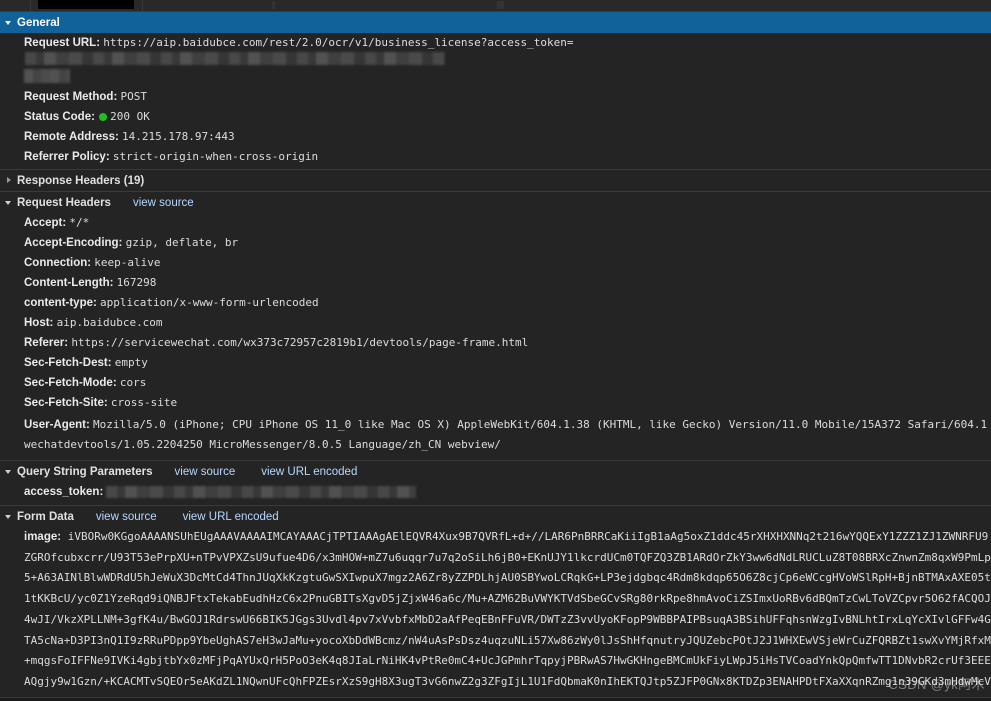 The width and height of the screenshot is (991, 701). I want to click on row-request-method: Request Method: POST, so click(495, 97).